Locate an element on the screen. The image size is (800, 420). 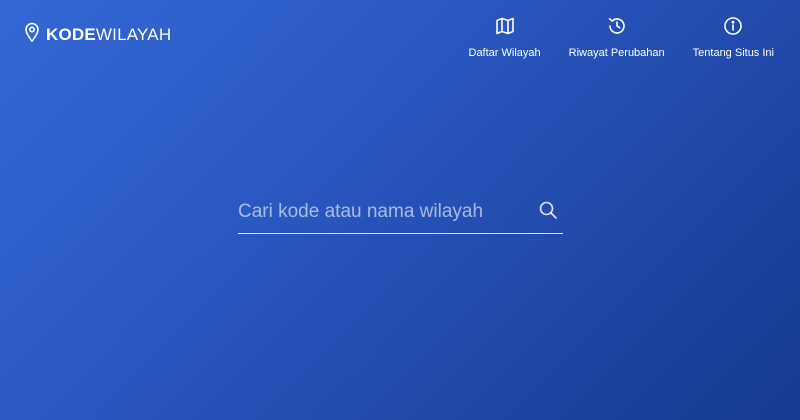
nav-item-daftar-wilayah: Daftar Wilayah is located at coordinates (505, 37).